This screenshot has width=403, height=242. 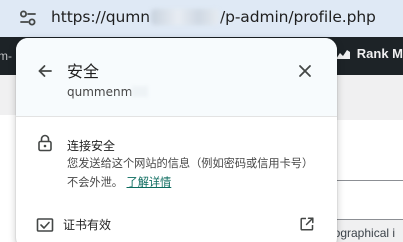 What do you see at coordinates (307, 224) in the screenshot?
I see `external-link-icon` at bounding box center [307, 224].